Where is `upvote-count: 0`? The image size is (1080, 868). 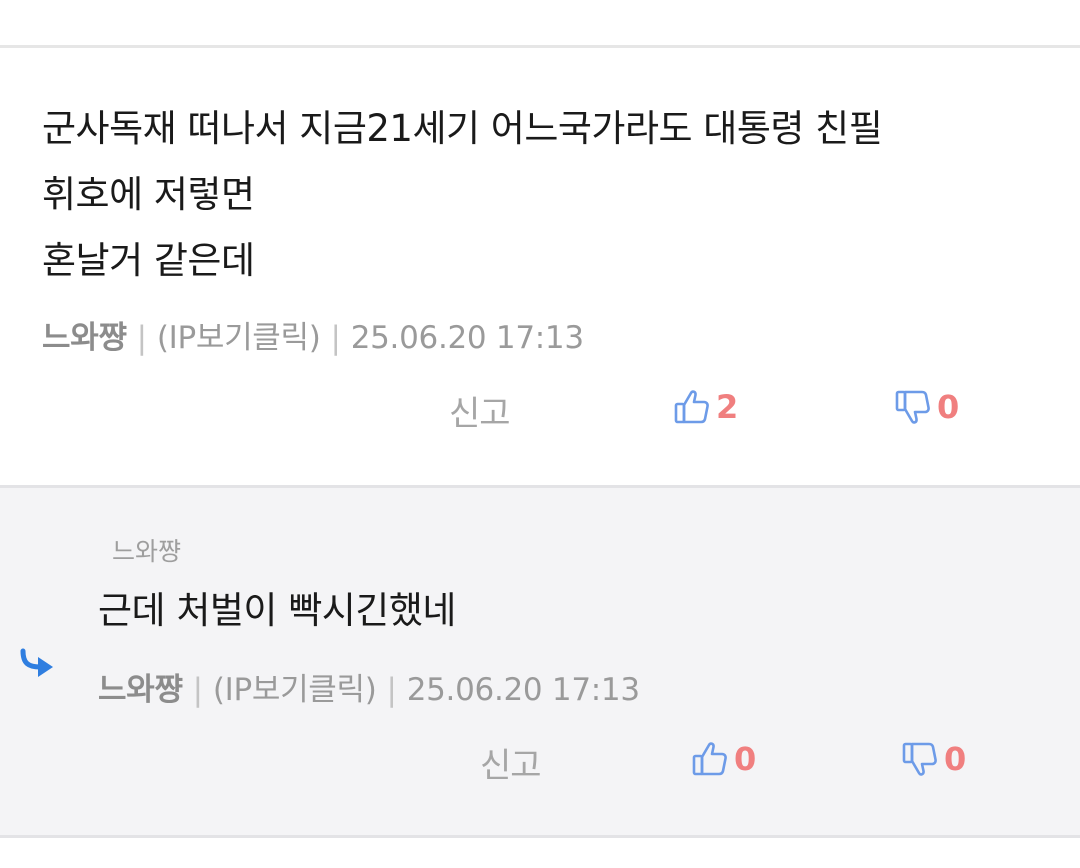 upvote-count: 0 is located at coordinates (745, 759).